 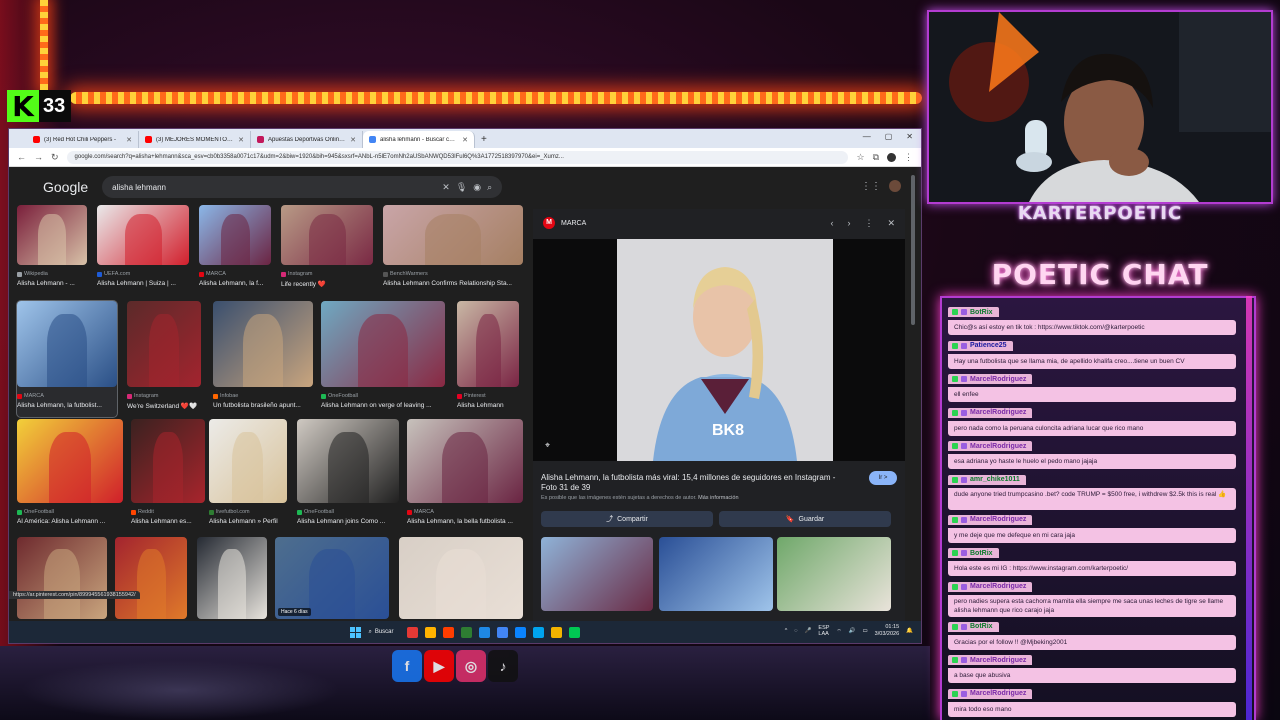 What do you see at coordinates (38, 157) in the screenshot?
I see `forward-icon: →` at bounding box center [38, 157].